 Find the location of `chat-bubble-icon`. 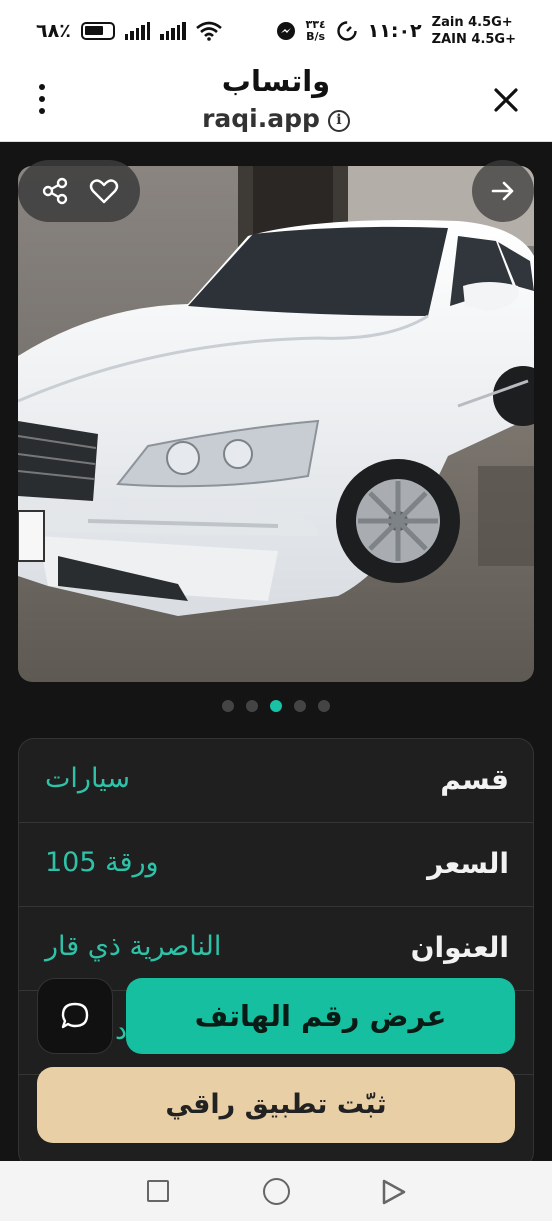

chat-bubble-icon is located at coordinates (75, 1015).